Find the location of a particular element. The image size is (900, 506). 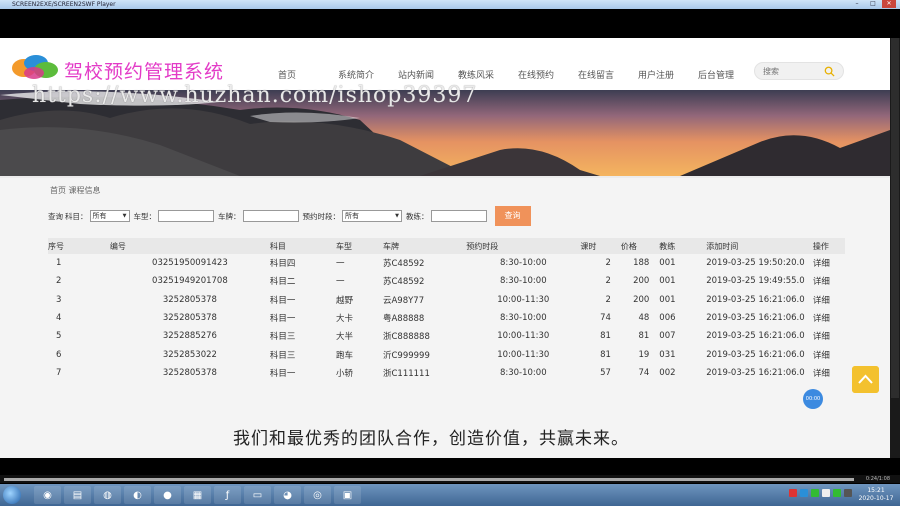

cell-plate: 苏C48592 is located at coordinates (403, 282).